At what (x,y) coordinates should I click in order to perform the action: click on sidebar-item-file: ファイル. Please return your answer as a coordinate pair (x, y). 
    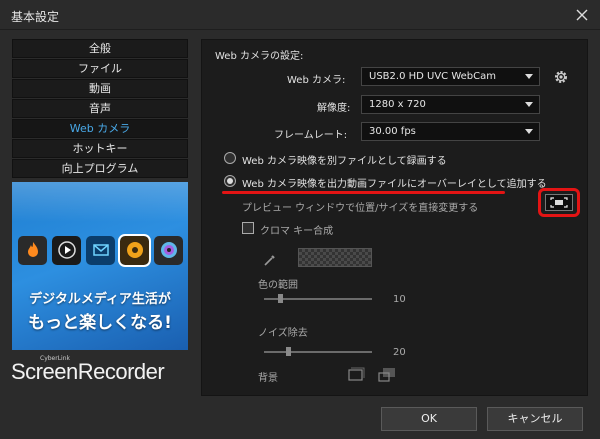
    Looking at the image, I should click on (100, 68).